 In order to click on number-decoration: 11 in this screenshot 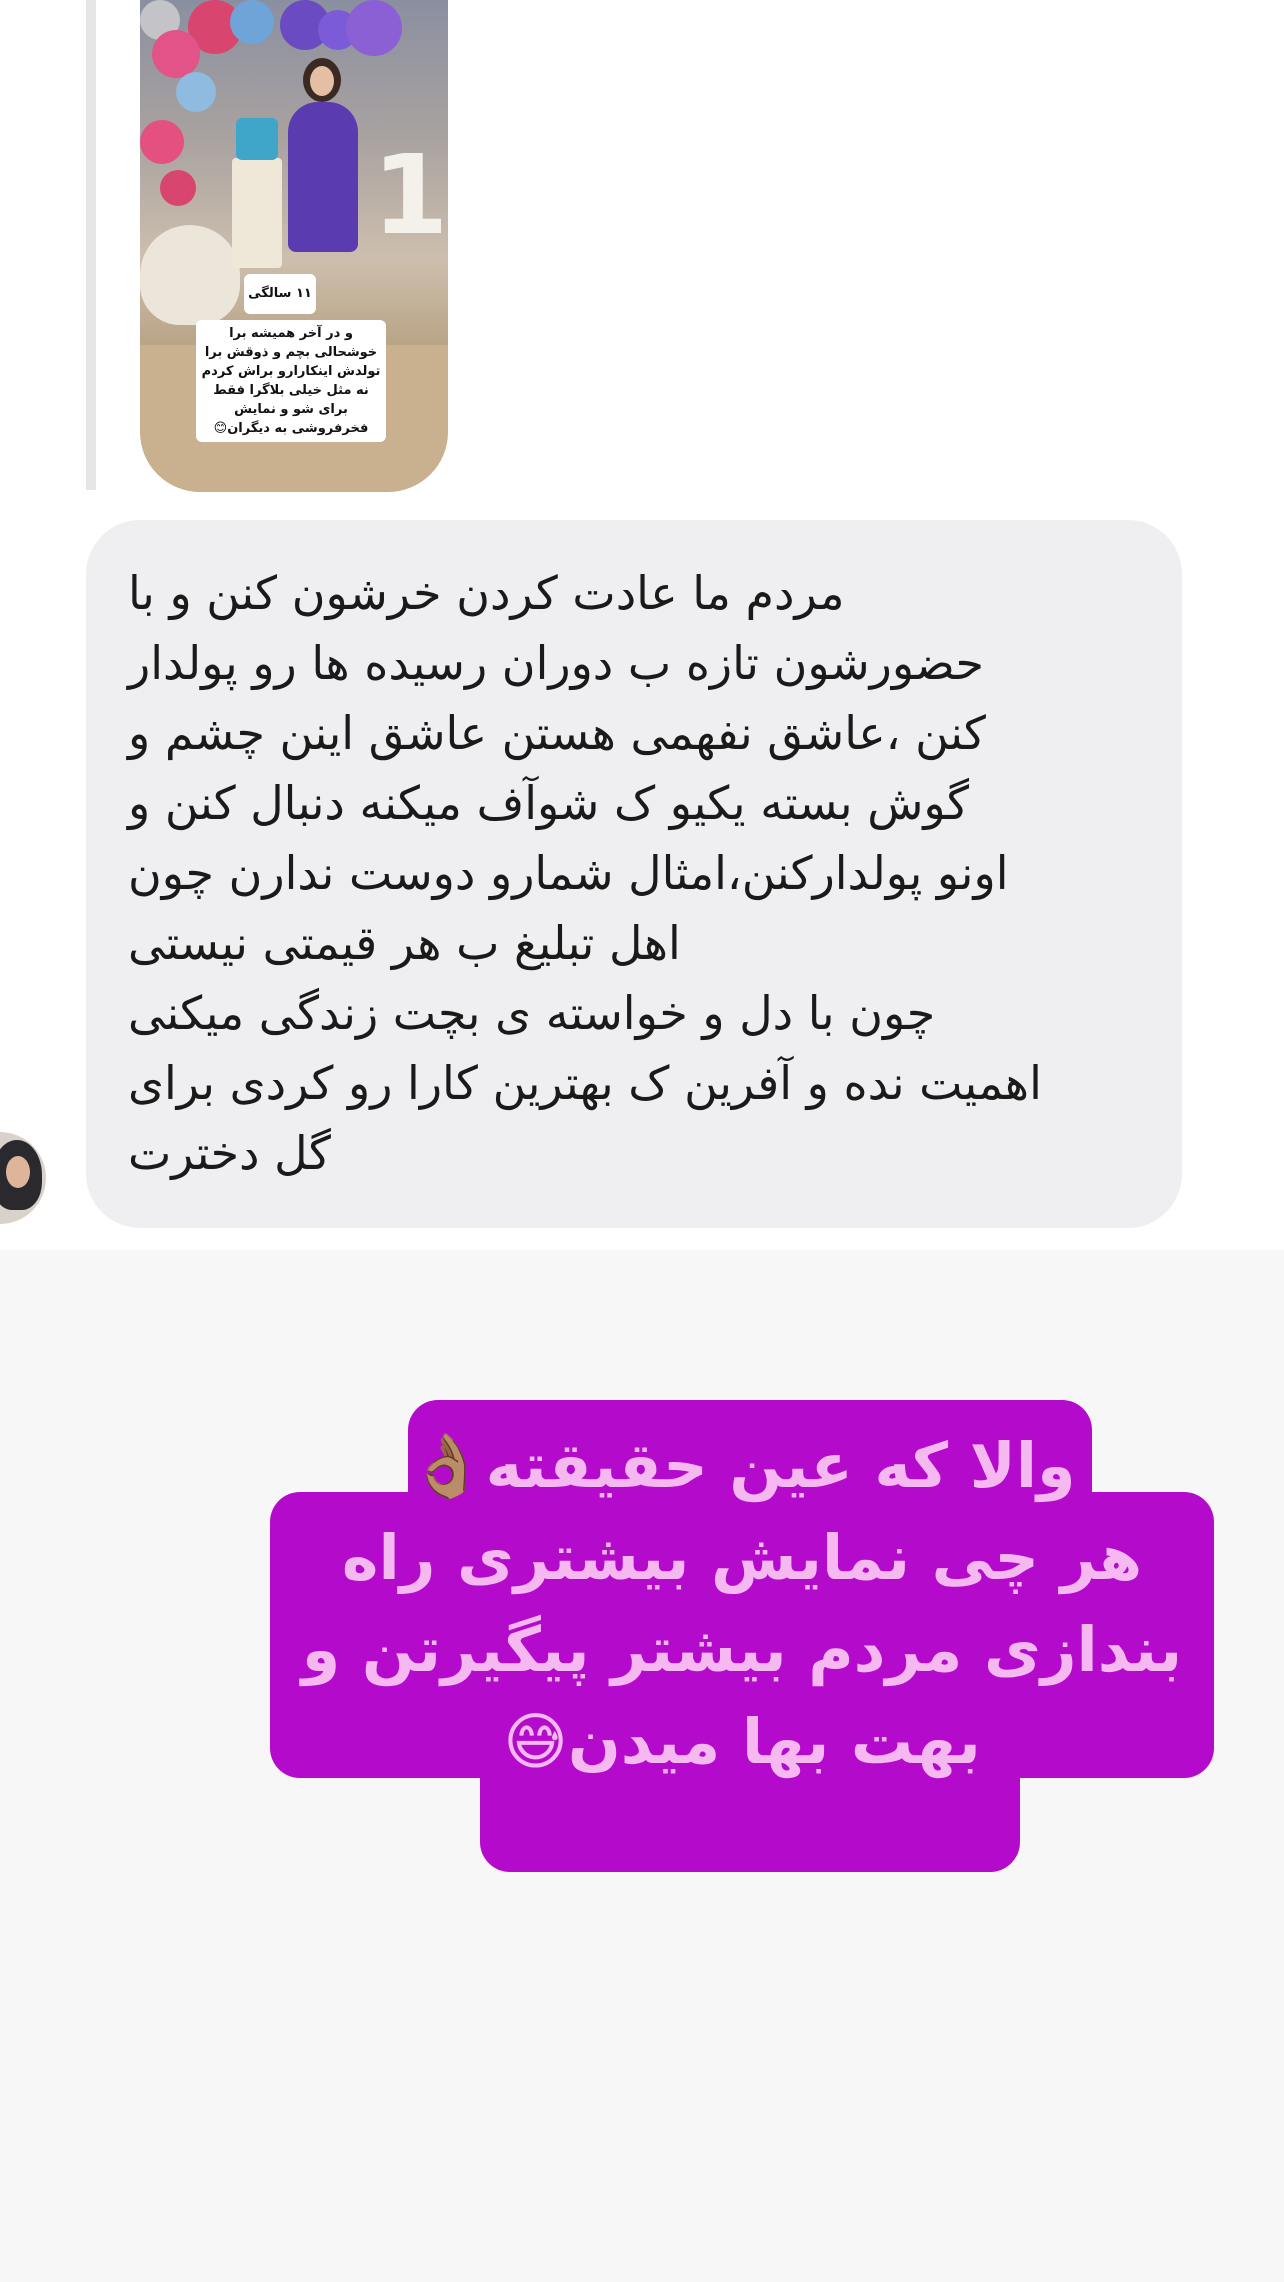, I will do `click(410, 195)`.